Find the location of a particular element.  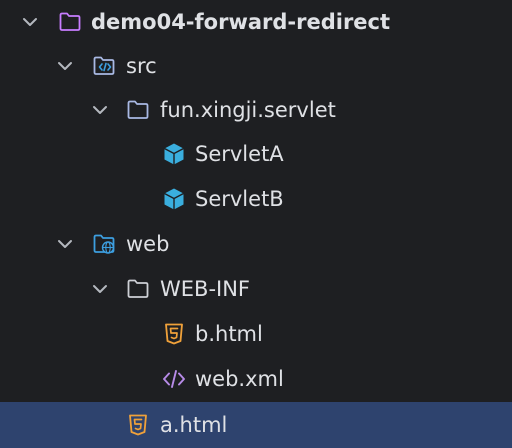

xml-icon is located at coordinates (174, 379).